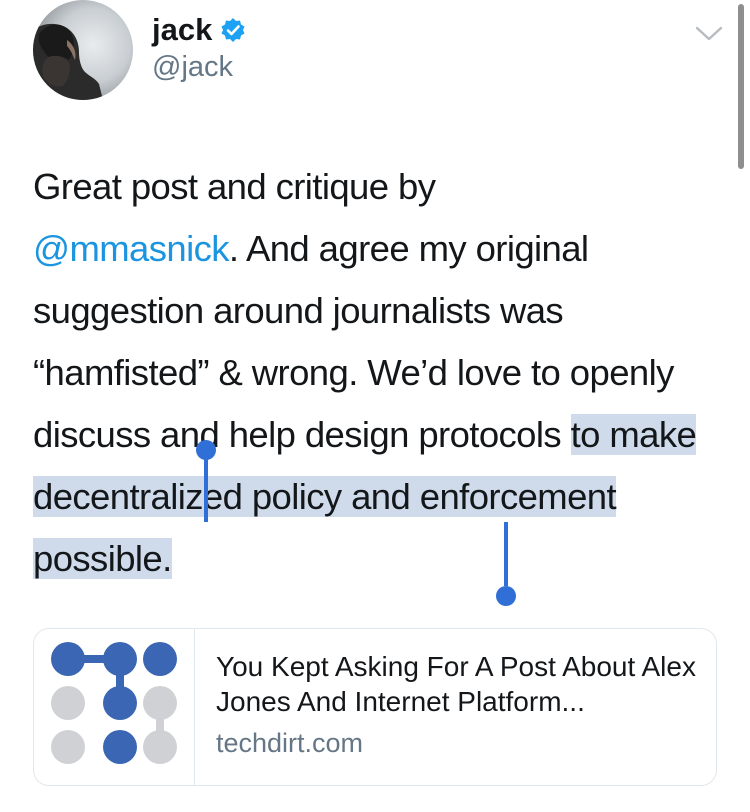 The height and width of the screenshot is (812, 750). What do you see at coordinates (192, 67) in the screenshot?
I see `author-handle: @jack` at bounding box center [192, 67].